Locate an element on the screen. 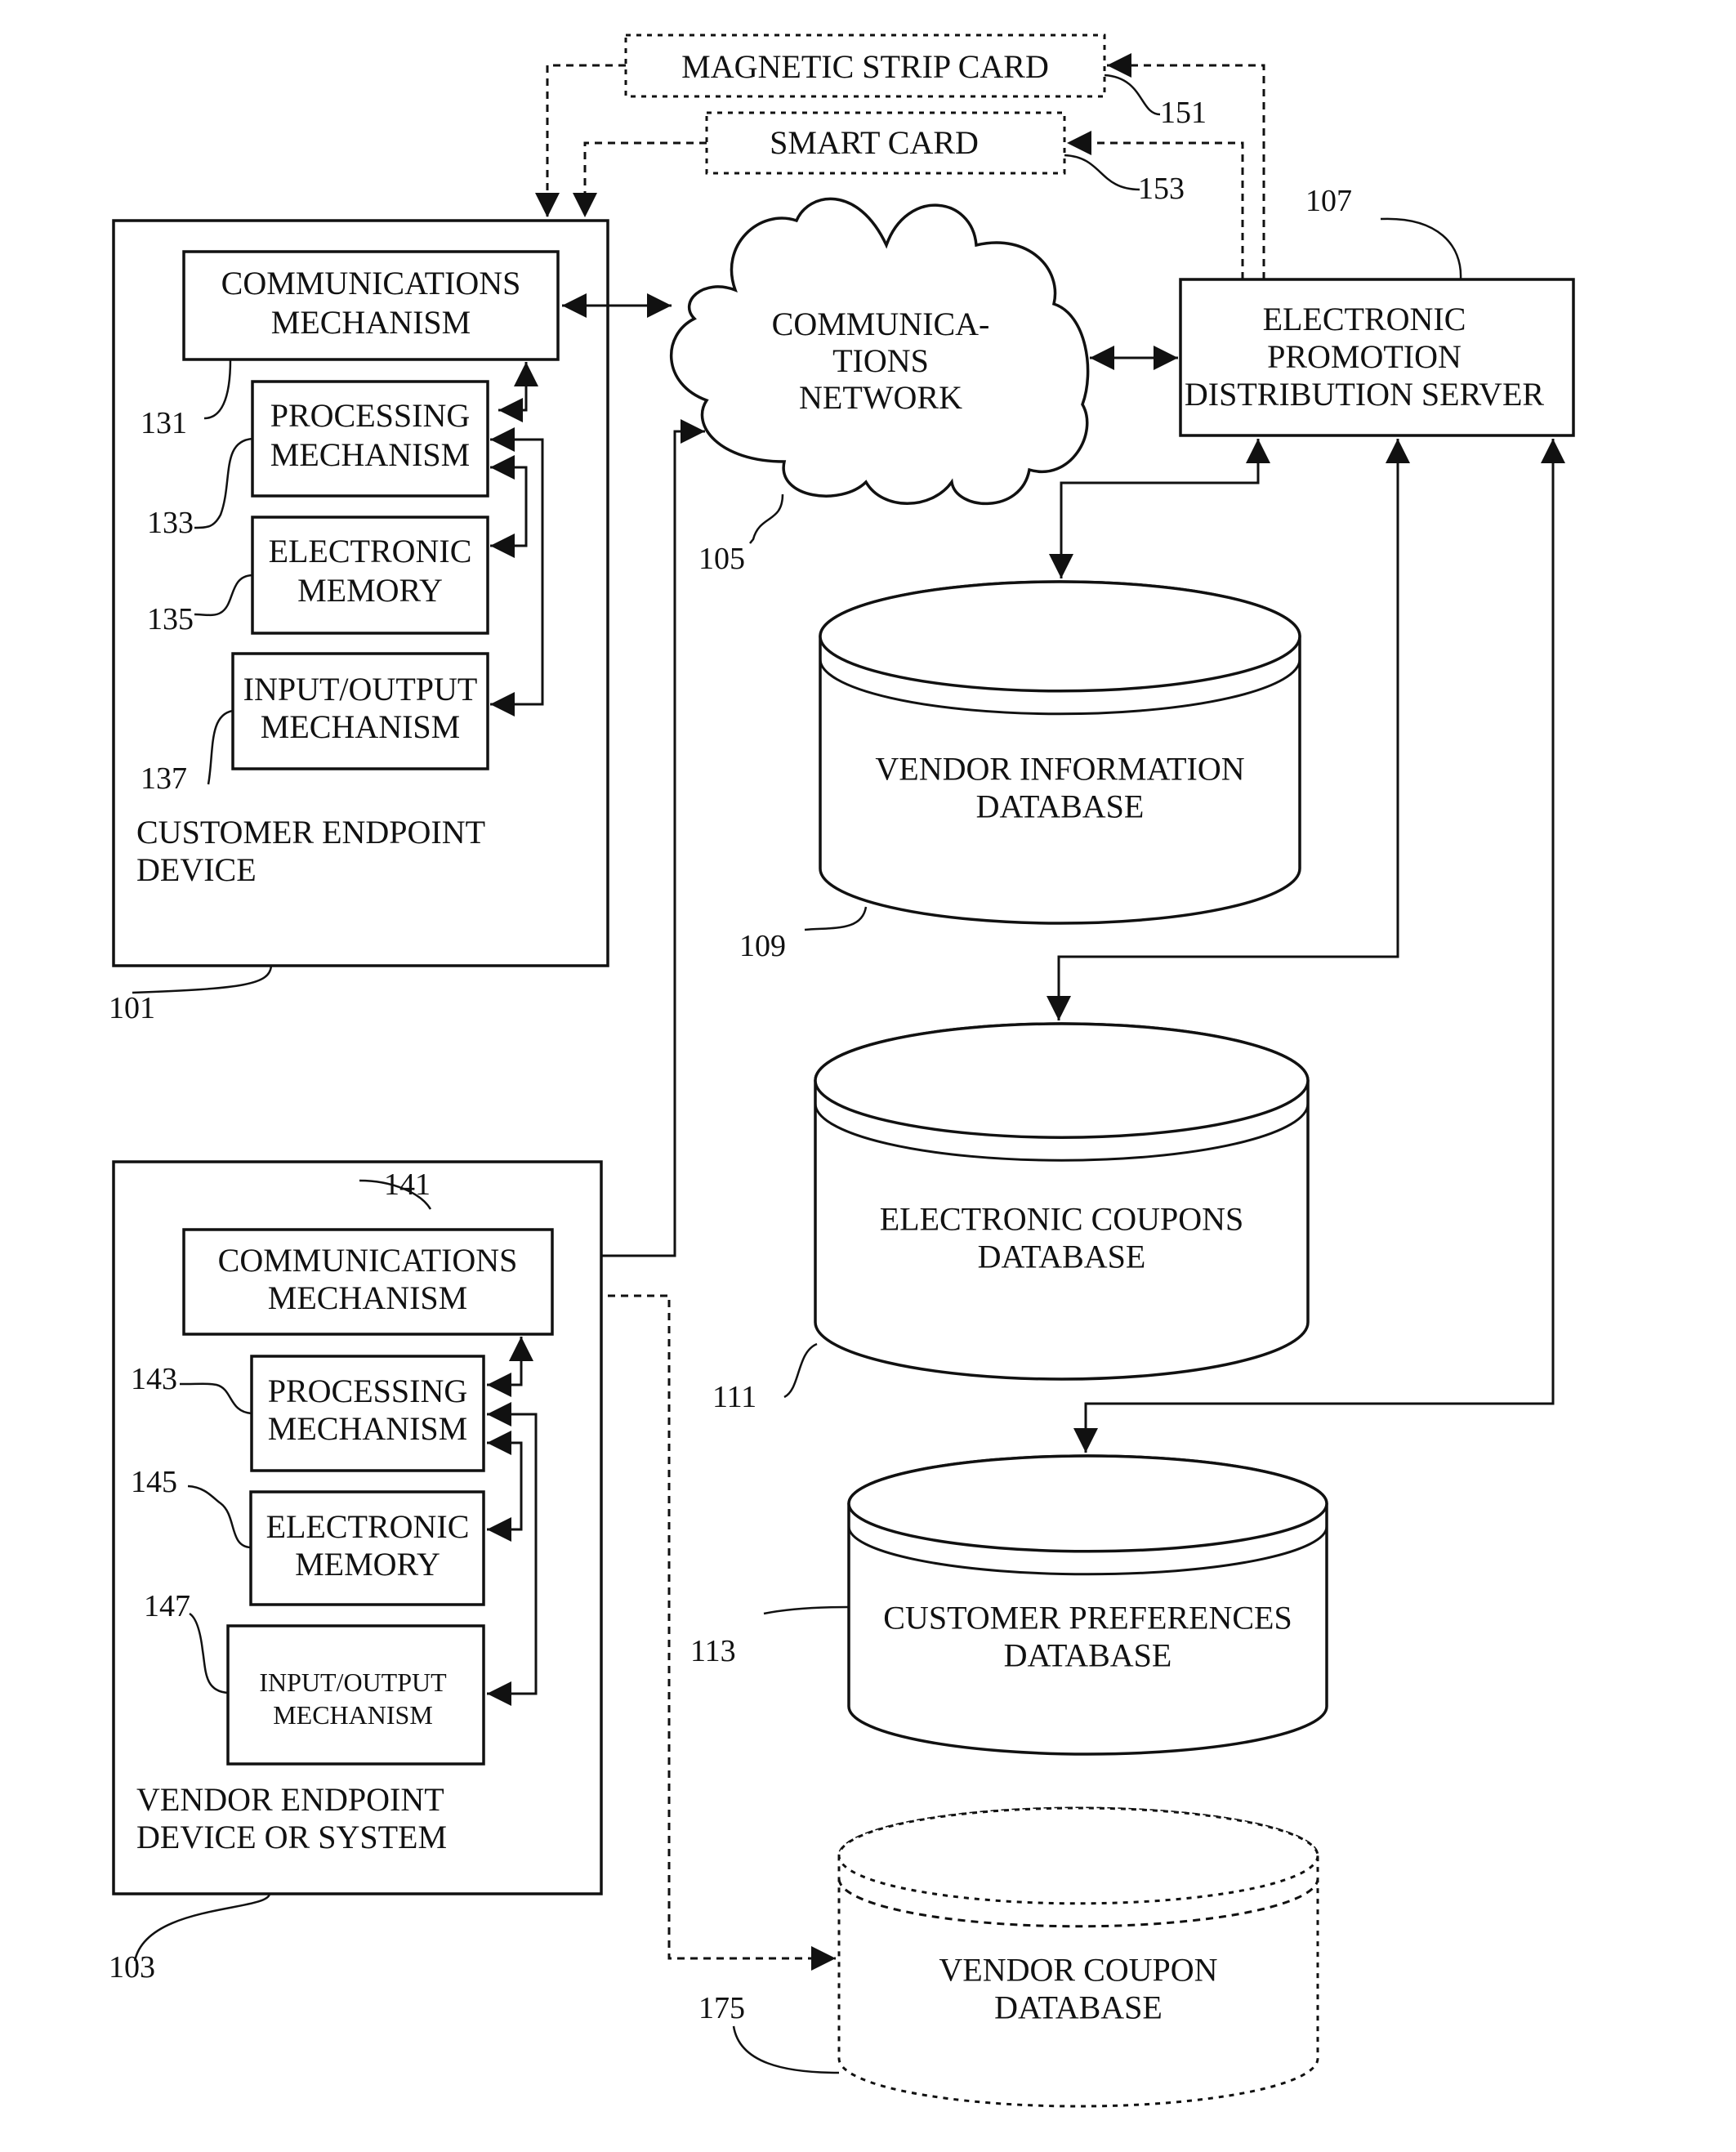 Image resolution: width=1736 pixels, height=2152 pixels. vendor-processing-mechanism: PROCESSING MECHANISM is located at coordinates (368, 1414).